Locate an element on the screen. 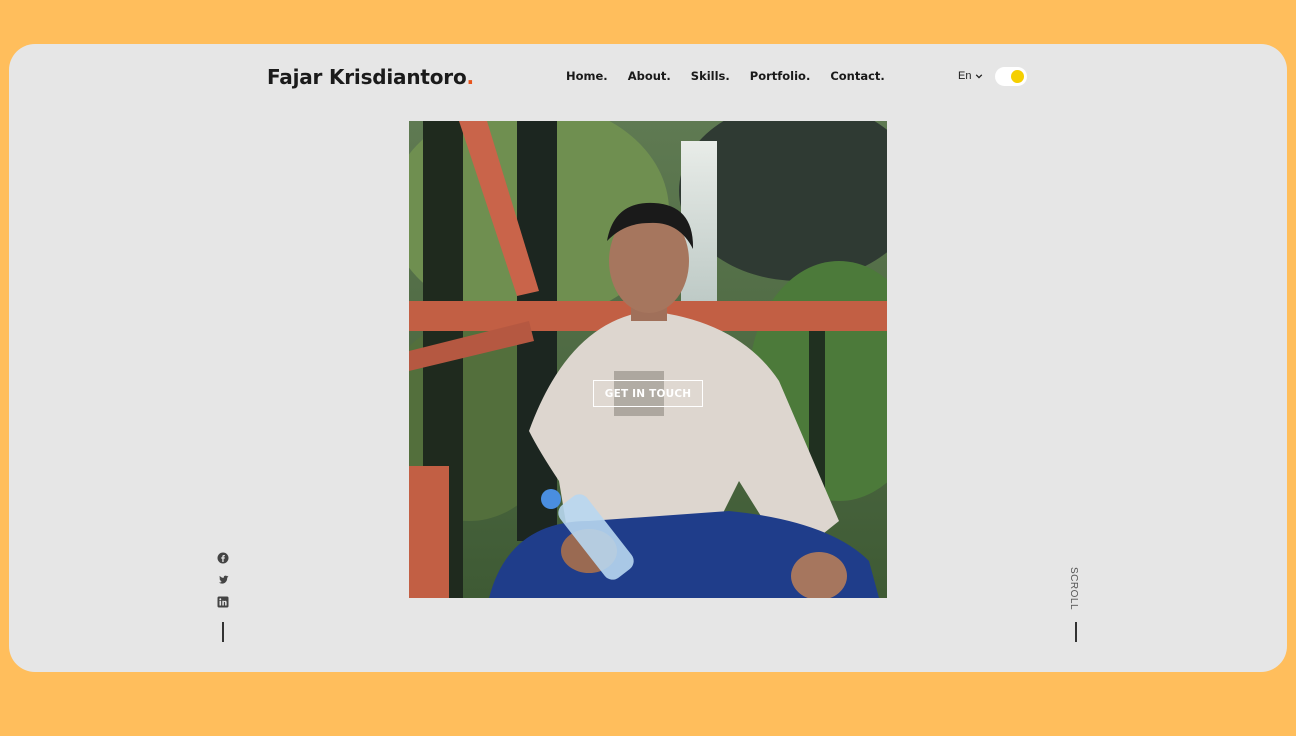 This screenshot has height=736, width=1296. theme-toggle is located at coordinates (1011, 76).